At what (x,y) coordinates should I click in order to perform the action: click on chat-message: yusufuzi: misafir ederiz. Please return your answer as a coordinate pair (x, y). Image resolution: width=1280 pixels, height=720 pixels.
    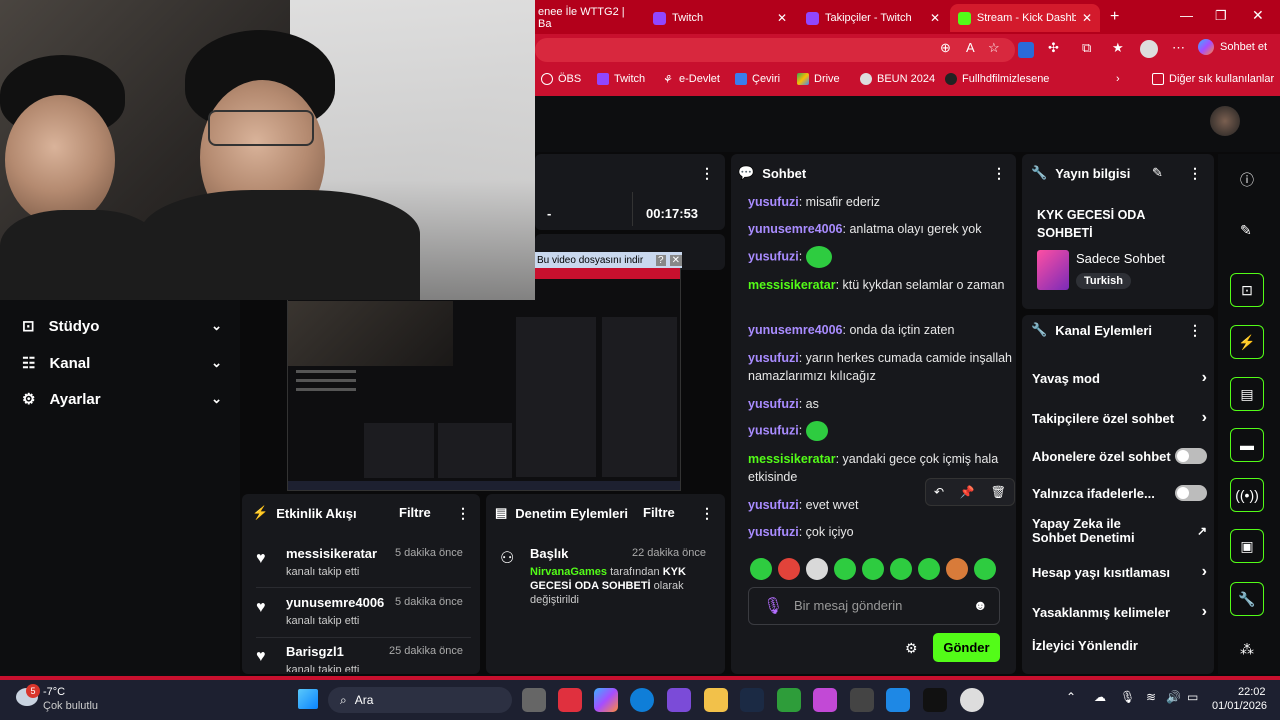
    Looking at the image, I should click on (883, 202).